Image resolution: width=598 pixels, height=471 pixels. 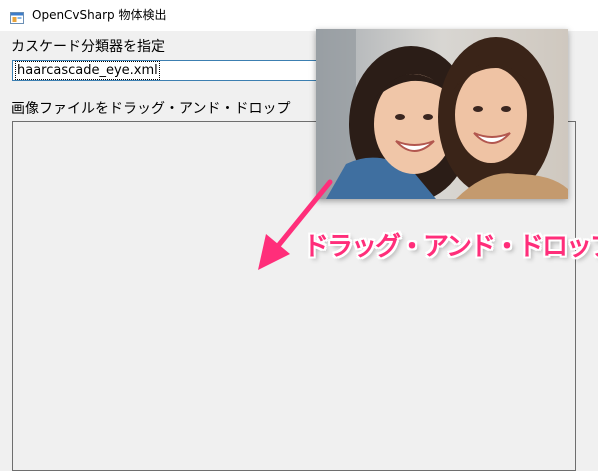 What do you see at coordinates (299, 15) in the screenshot?
I see `title-bar: OpenCvSharp 物体検出` at bounding box center [299, 15].